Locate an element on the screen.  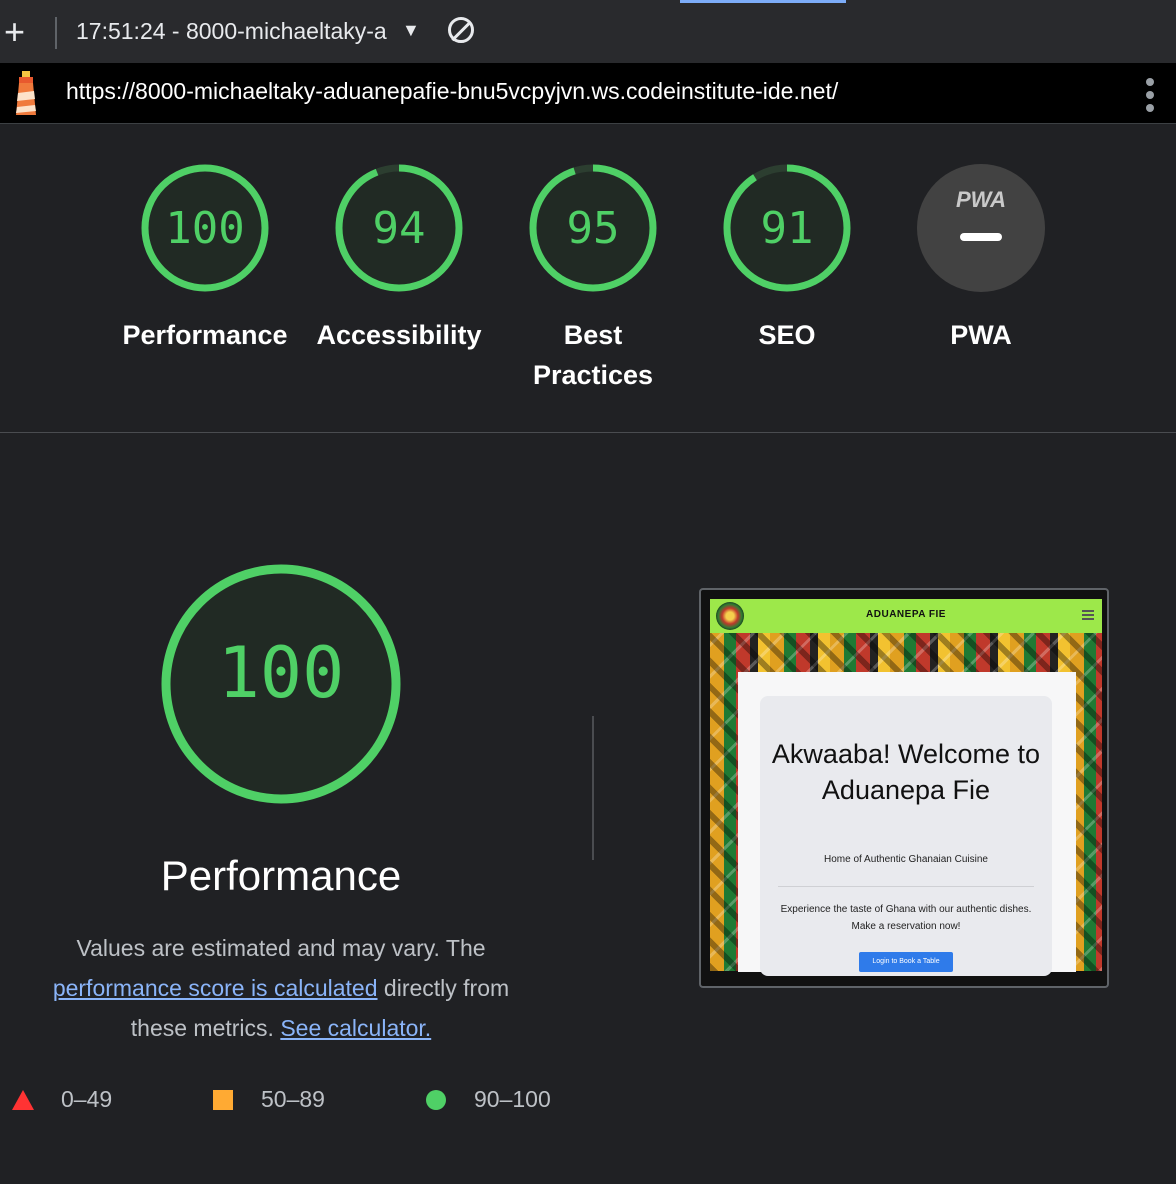
vertical-divider is located at coordinates (593, 788).